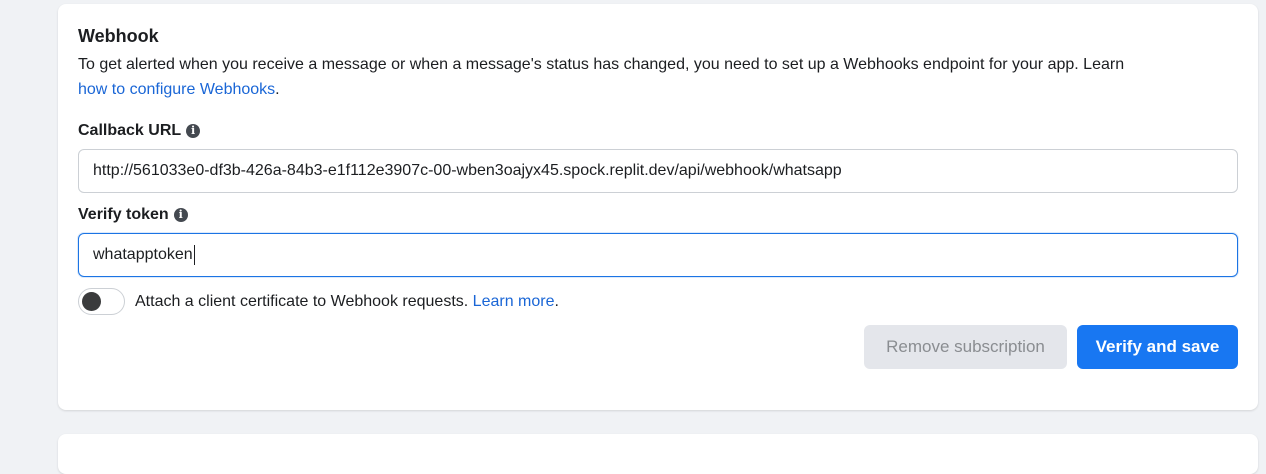 The height and width of the screenshot is (474, 1266). I want to click on verify-token-label-row: Verify token i, so click(133, 215).